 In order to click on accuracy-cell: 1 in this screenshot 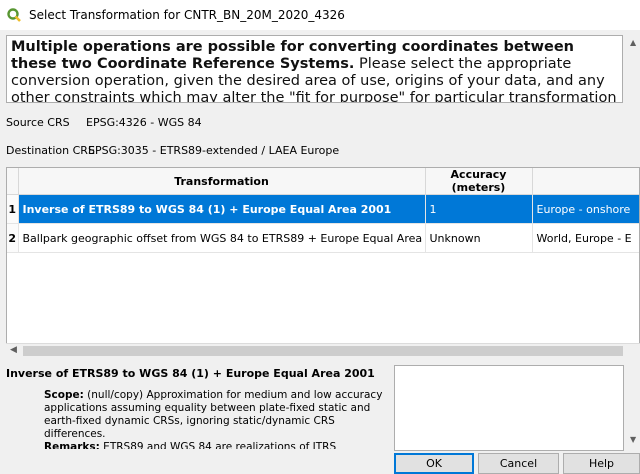, I will do `click(479, 209)`.